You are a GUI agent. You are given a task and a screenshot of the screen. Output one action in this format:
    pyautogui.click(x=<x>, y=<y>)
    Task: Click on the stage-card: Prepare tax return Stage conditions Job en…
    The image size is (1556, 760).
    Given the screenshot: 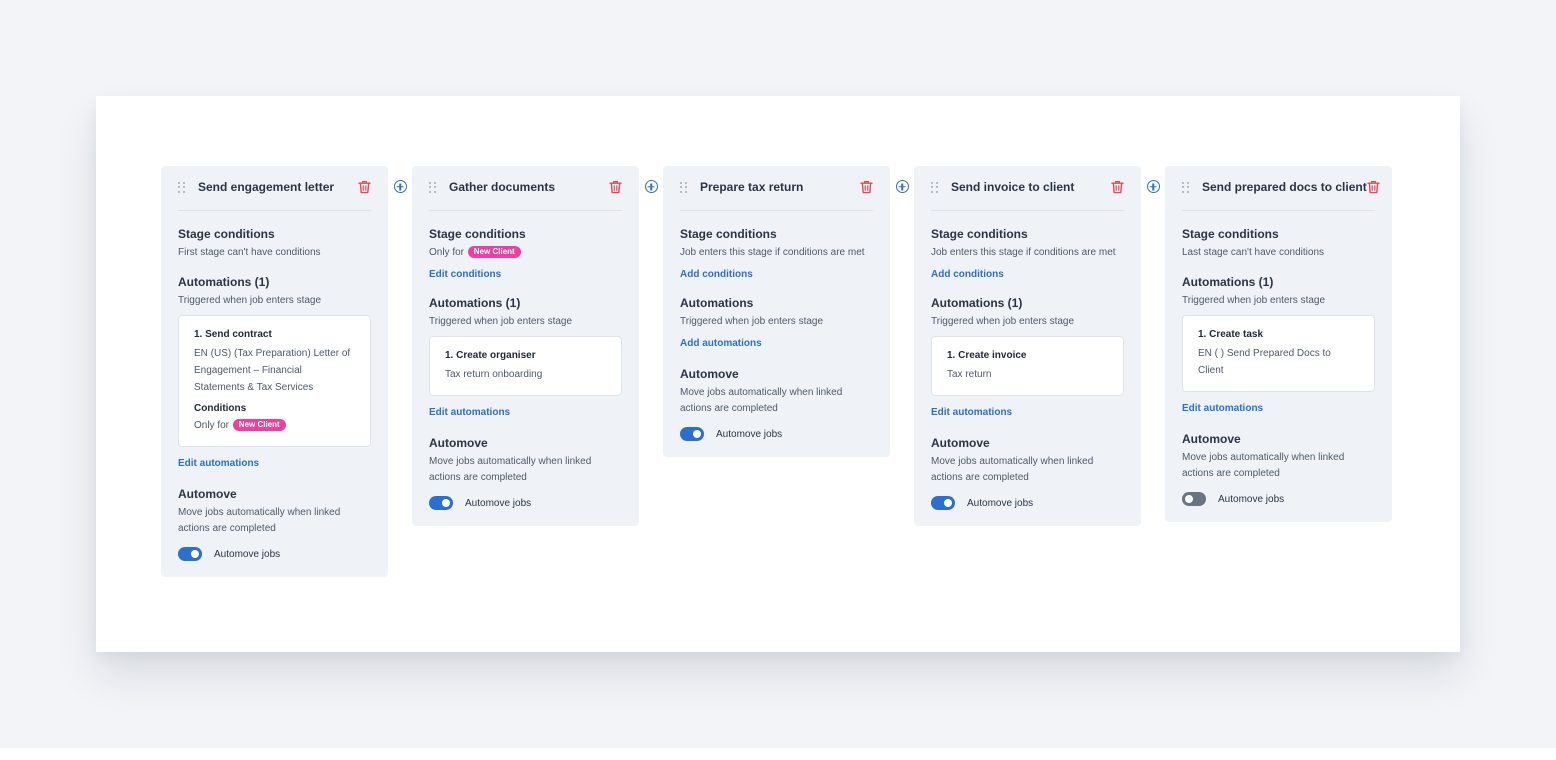 What is the action you would take?
    pyautogui.click(x=776, y=311)
    